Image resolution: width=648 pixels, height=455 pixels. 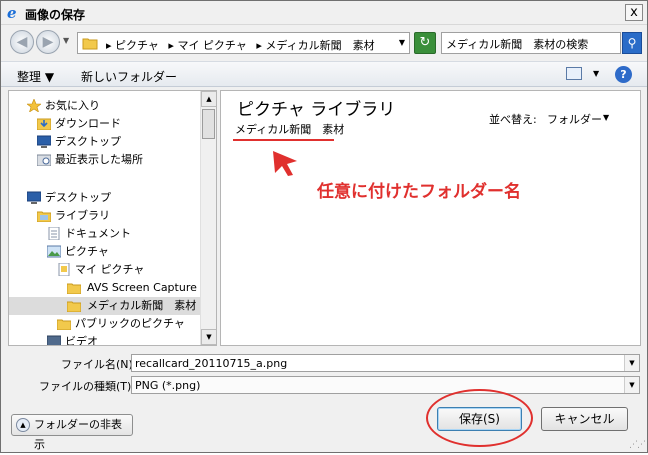 I want to click on organize-button: 整理 ▼, so click(x=35, y=76).